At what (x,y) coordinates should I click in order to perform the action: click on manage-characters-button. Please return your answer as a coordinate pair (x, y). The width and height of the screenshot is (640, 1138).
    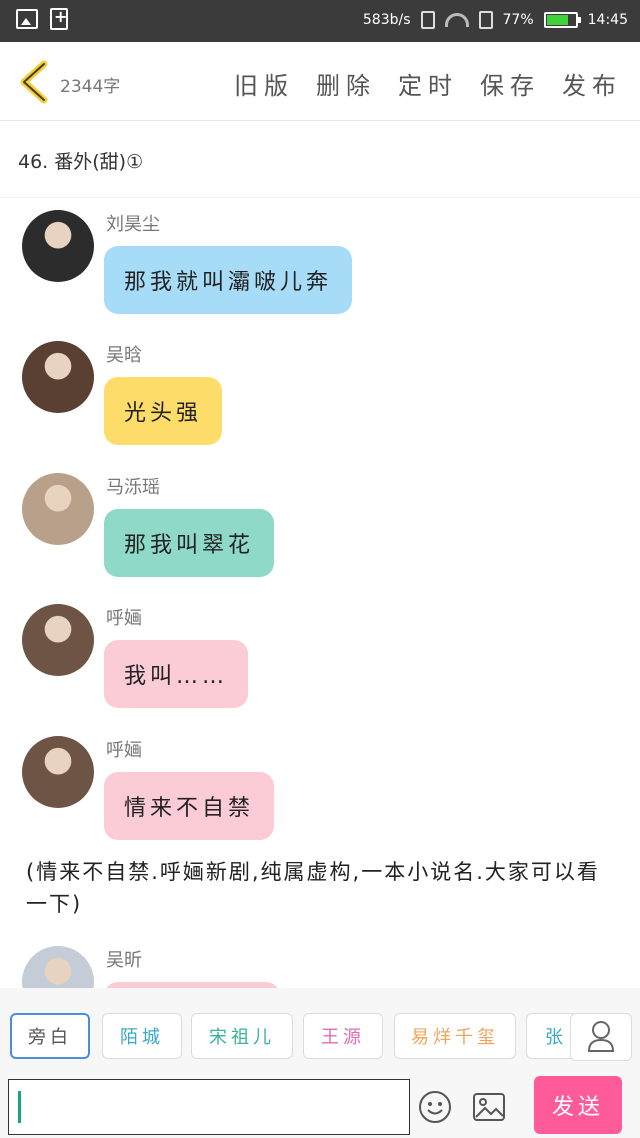
    Looking at the image, I should click on (601, 1037).